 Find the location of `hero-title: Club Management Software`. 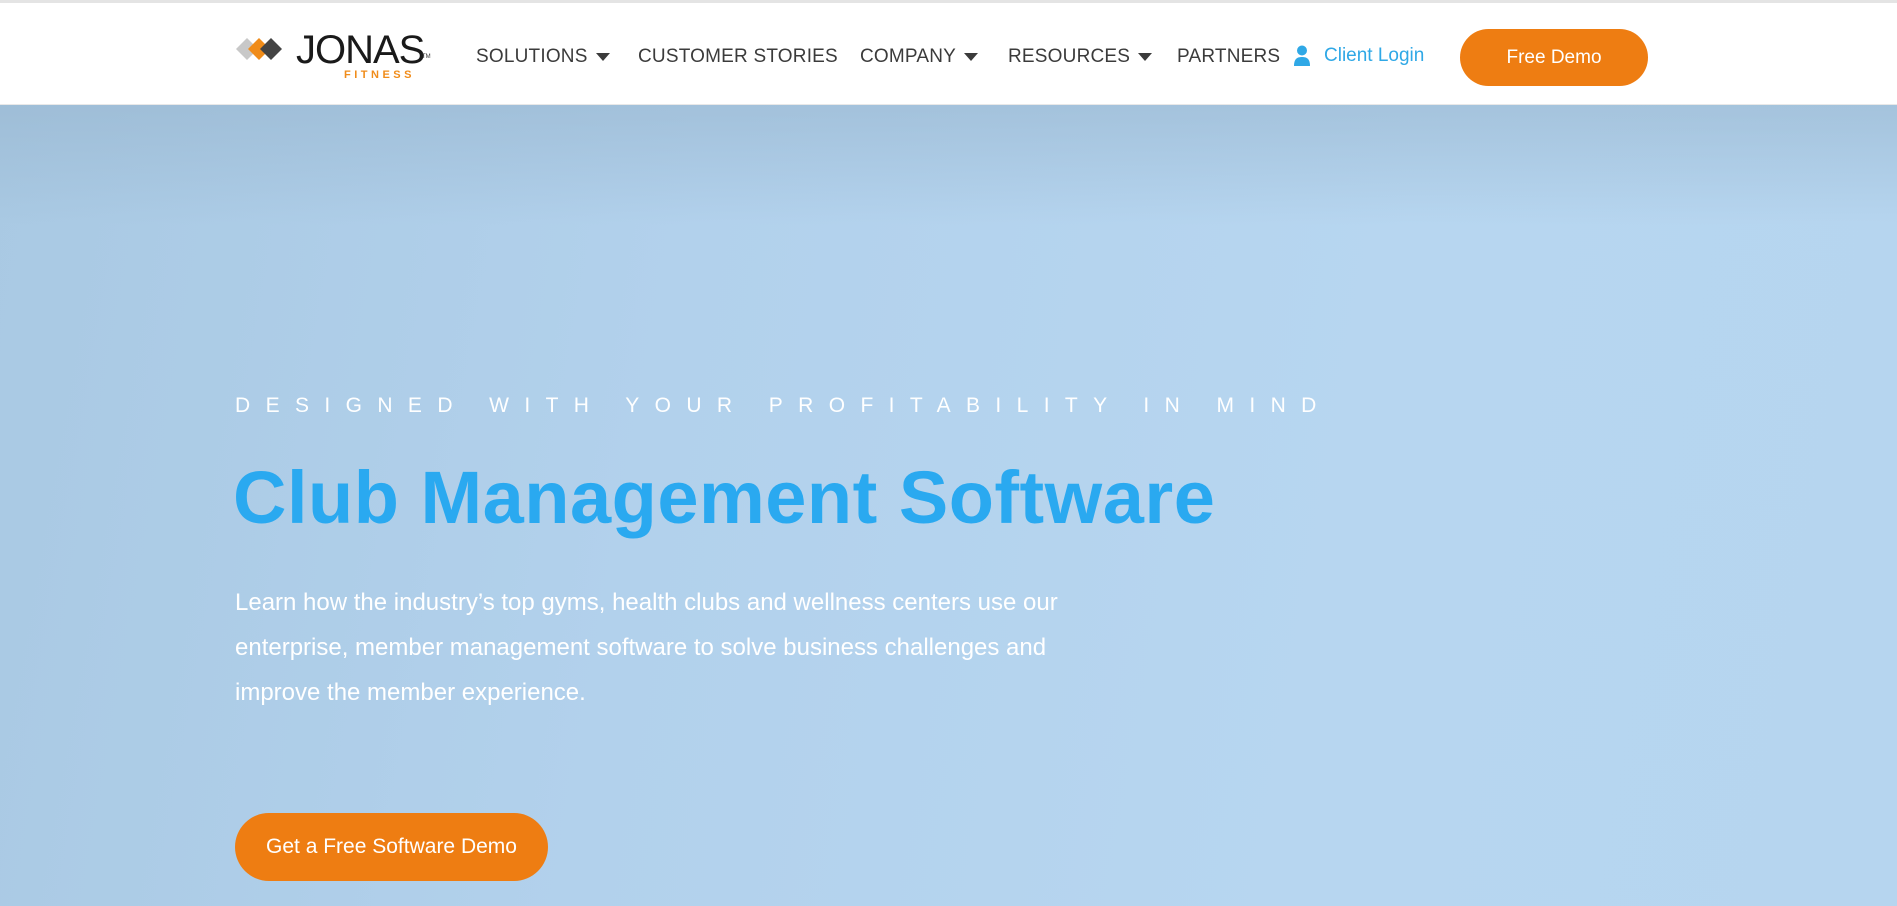

hero-title: Club Management Software is located at coordinates (724, 497).